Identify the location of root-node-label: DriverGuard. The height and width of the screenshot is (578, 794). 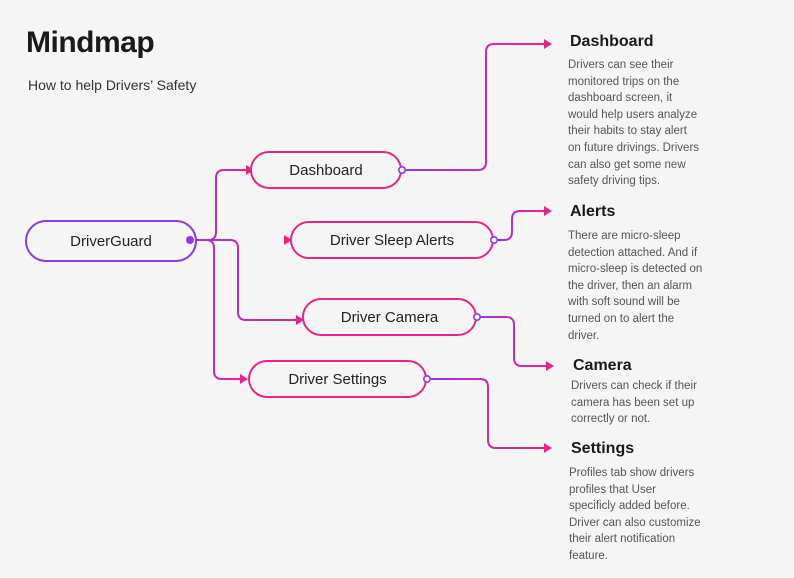
(111, 241).